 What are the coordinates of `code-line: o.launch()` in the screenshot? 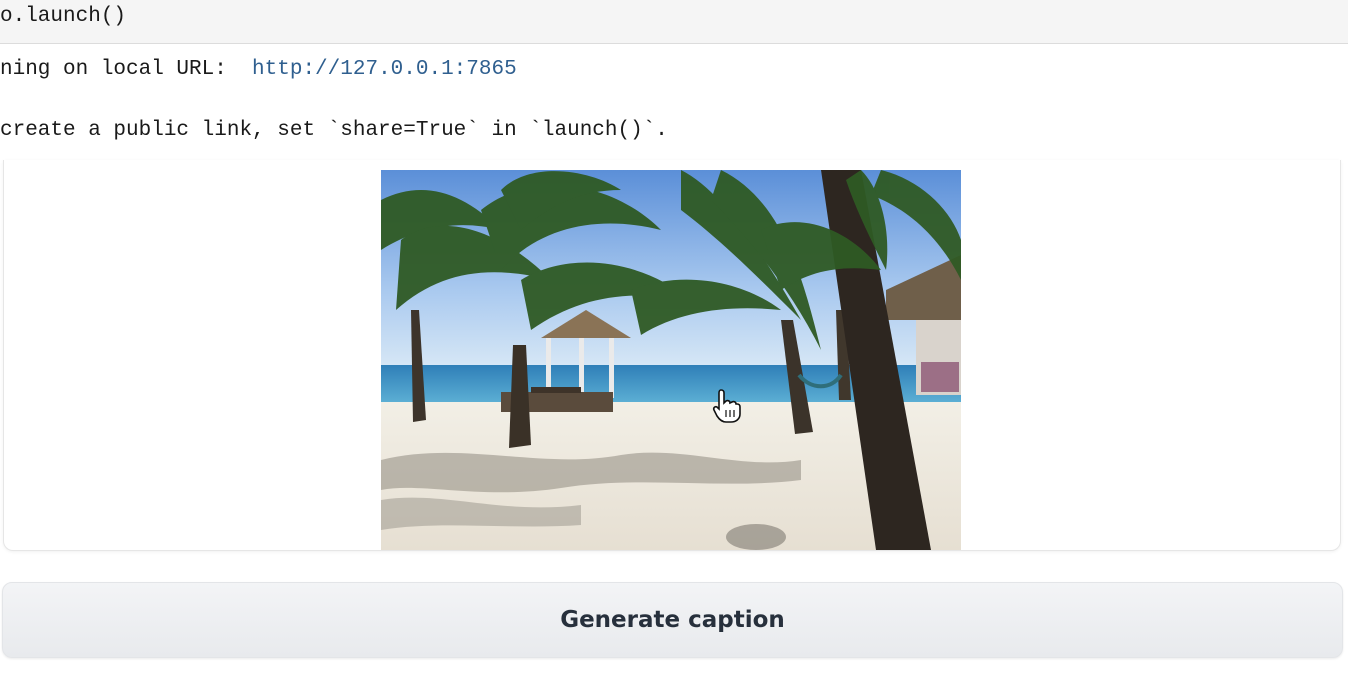 It's located at (63, 16).